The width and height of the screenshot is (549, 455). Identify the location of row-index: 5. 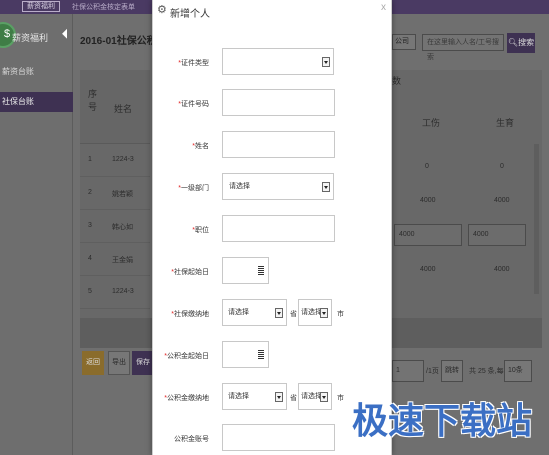
(90, 291).